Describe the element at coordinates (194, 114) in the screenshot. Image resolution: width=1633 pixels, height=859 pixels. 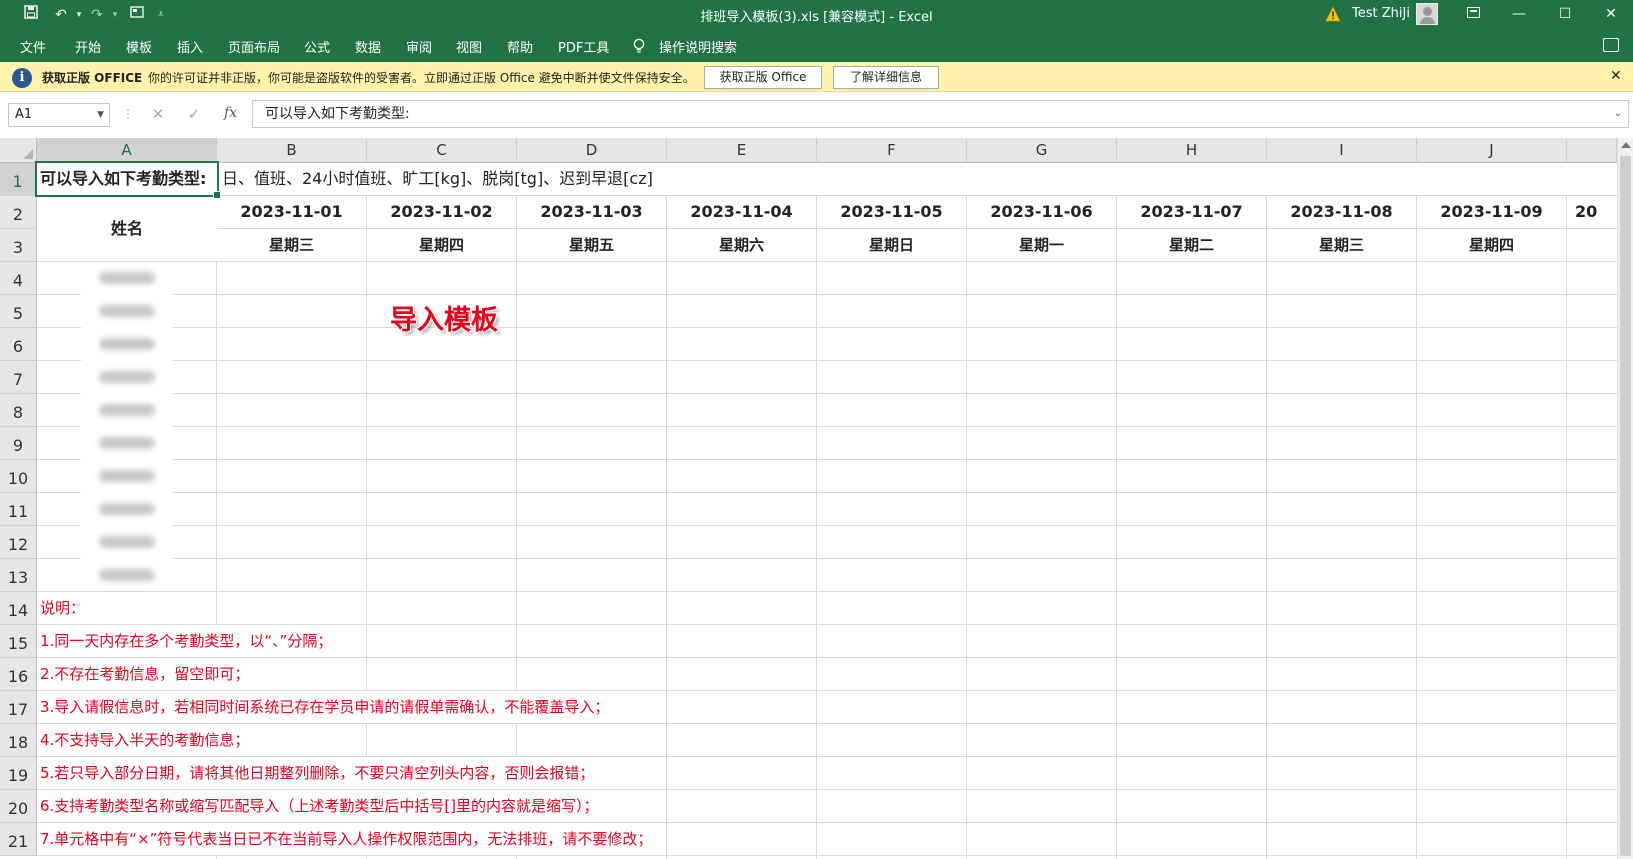
I see `enter-icon: ✓` at that location.